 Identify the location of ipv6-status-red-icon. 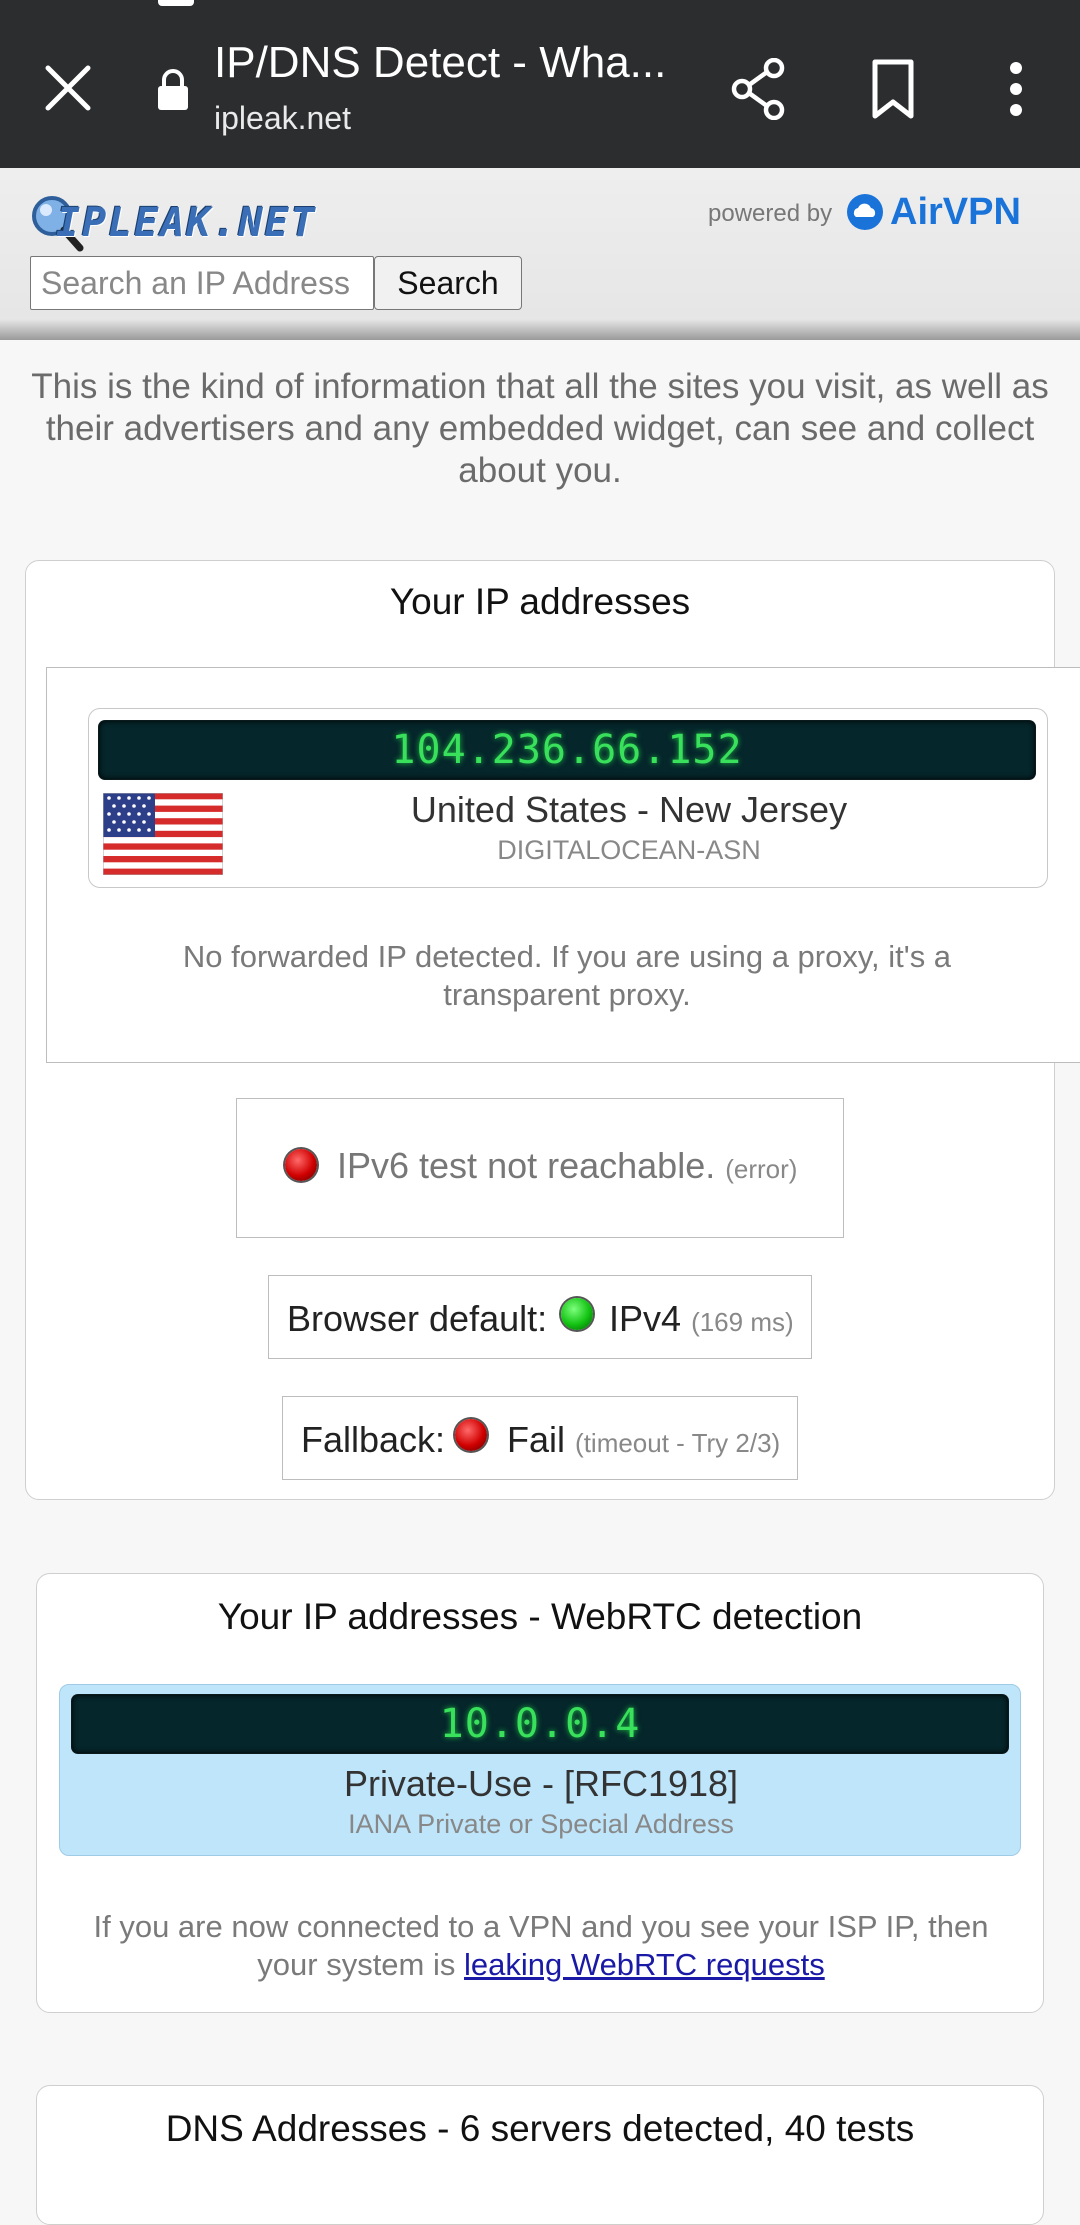
(301, 1165).